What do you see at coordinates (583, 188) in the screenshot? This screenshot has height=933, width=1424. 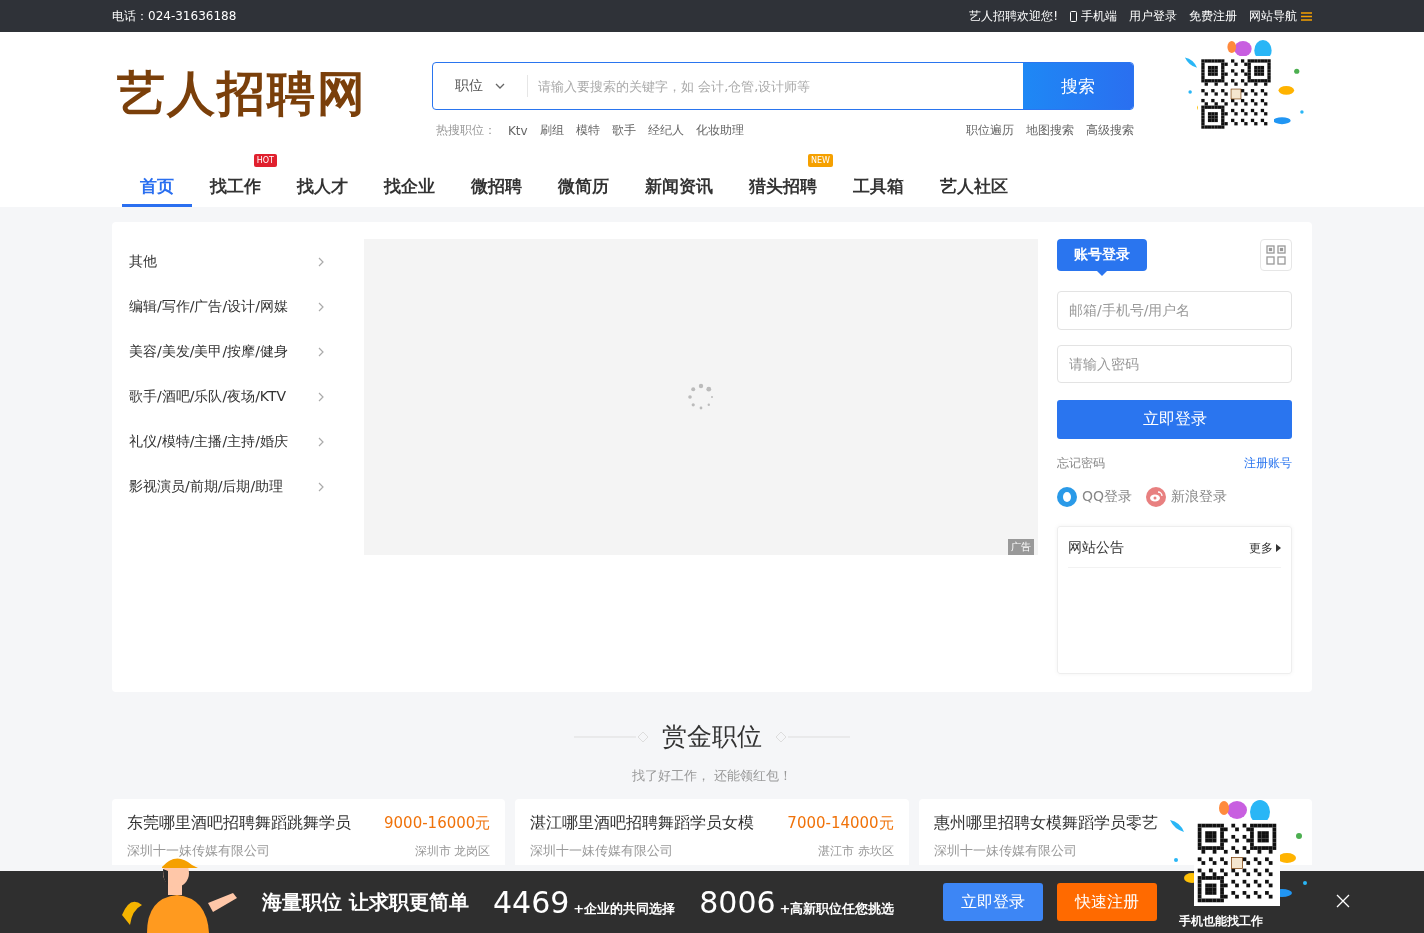 I see `nav-tab: 微简历` at bounding box center [583, 188].